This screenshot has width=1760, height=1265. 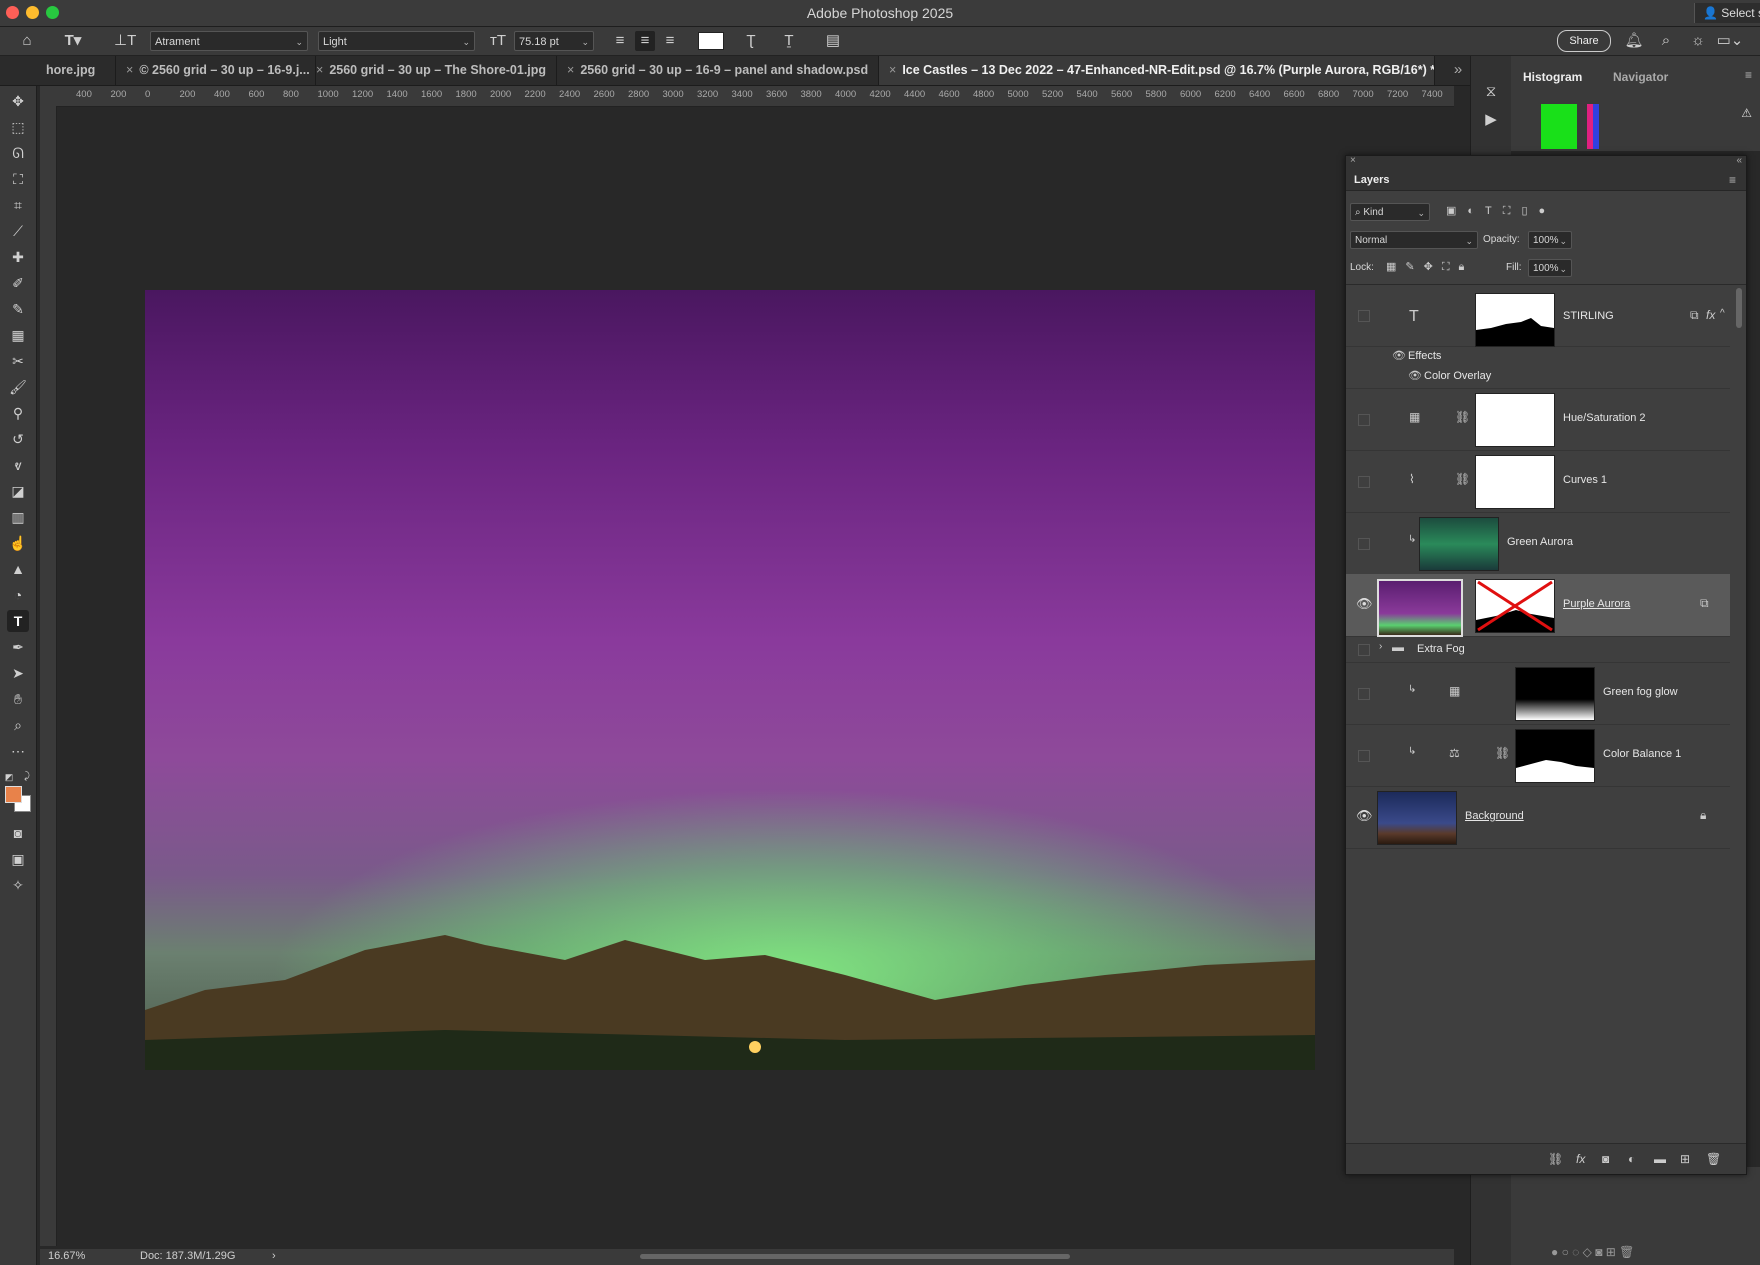 I want to click on layers-scrollbar, so click(x=1739, y=308).